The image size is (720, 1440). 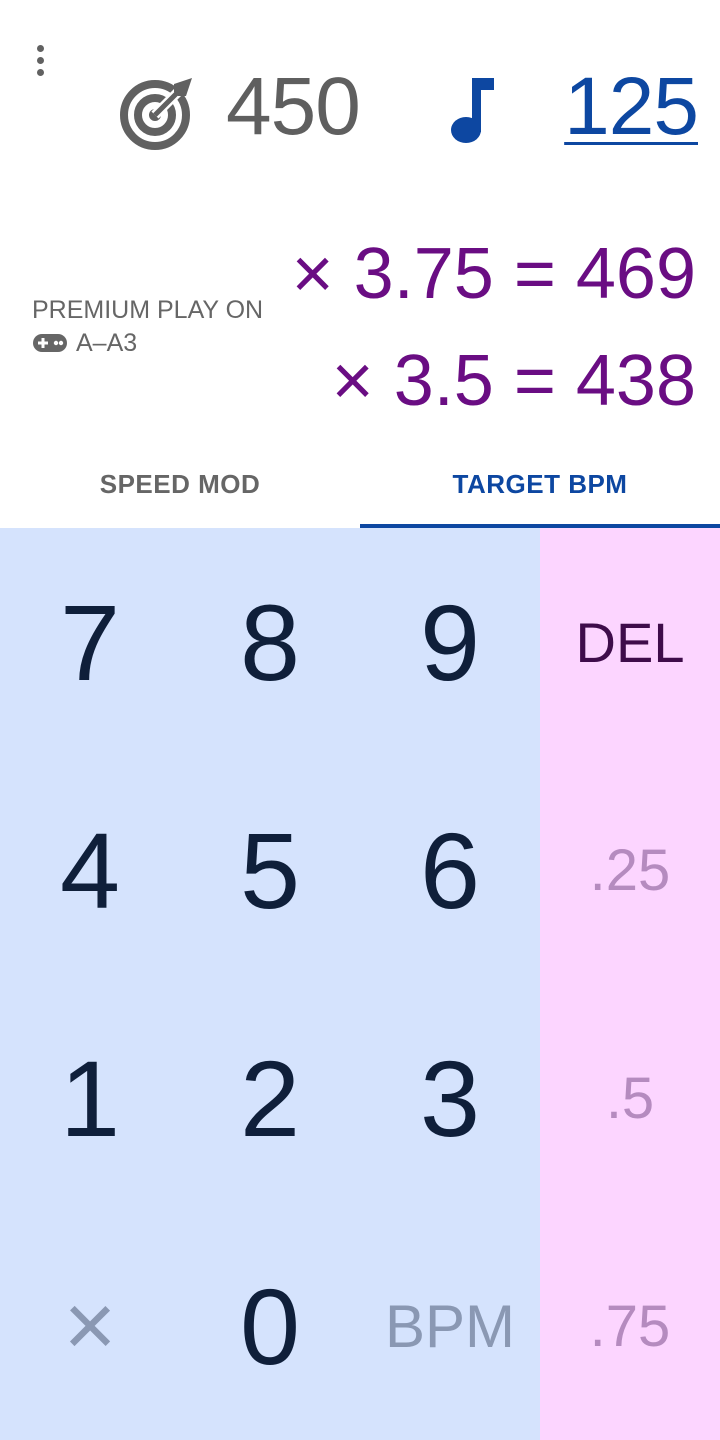 What do you see at coordinates (493, 274) in the screenshot?
I see `calc-result-1: × 3.75 = 469` at bounding box center [493, 274].